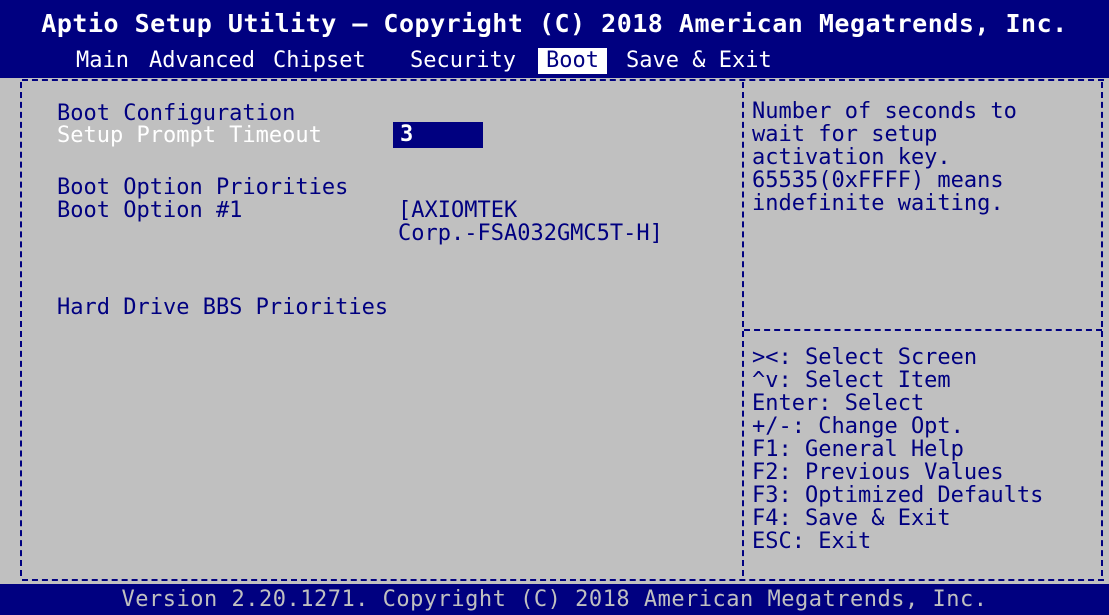  I want to click on boot-option-1-value-line2: Corp.-FSA032GMC5T-H], so click(530, 234).